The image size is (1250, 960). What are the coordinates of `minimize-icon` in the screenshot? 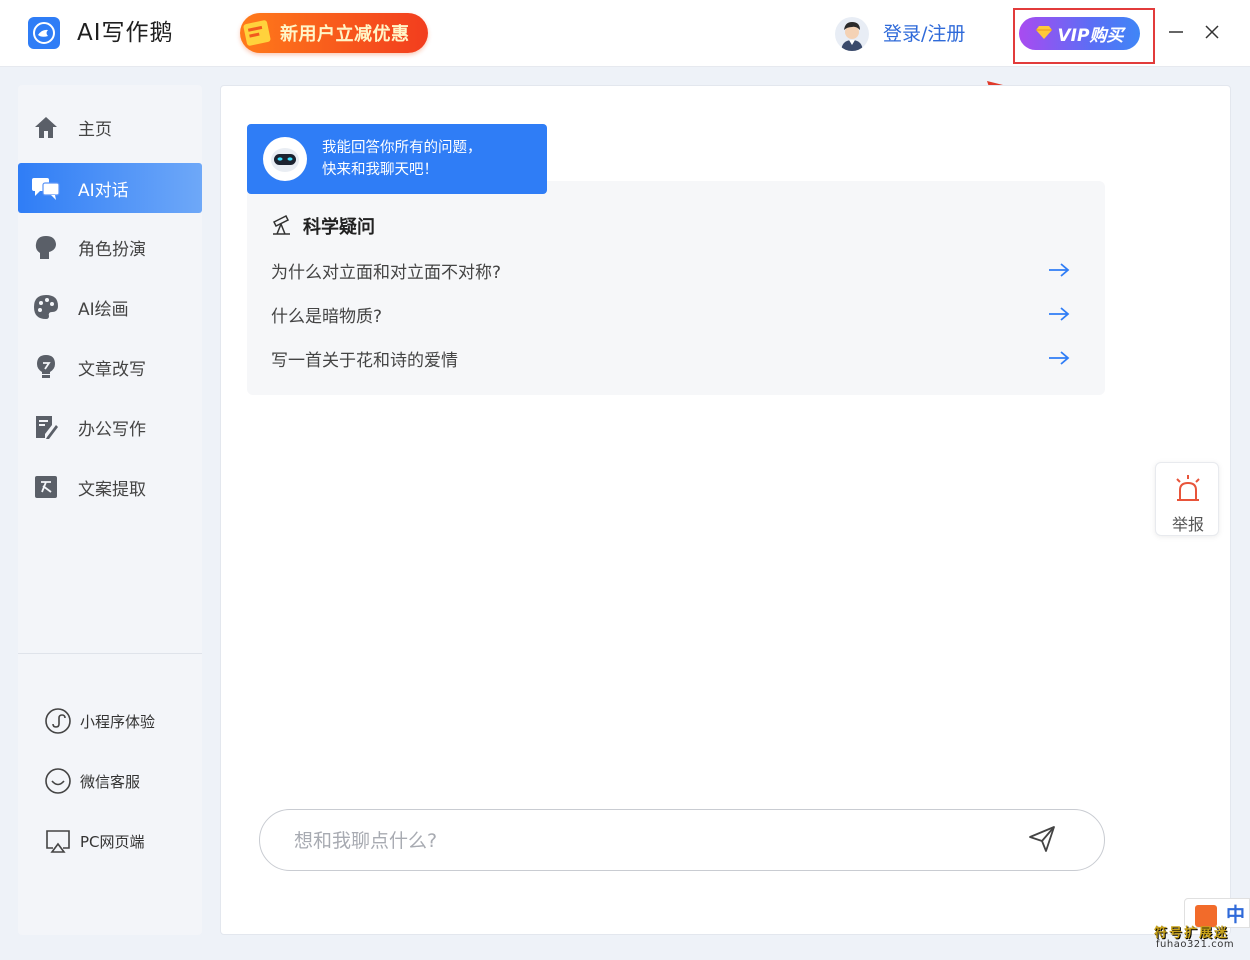 It's located at (1176, 32).